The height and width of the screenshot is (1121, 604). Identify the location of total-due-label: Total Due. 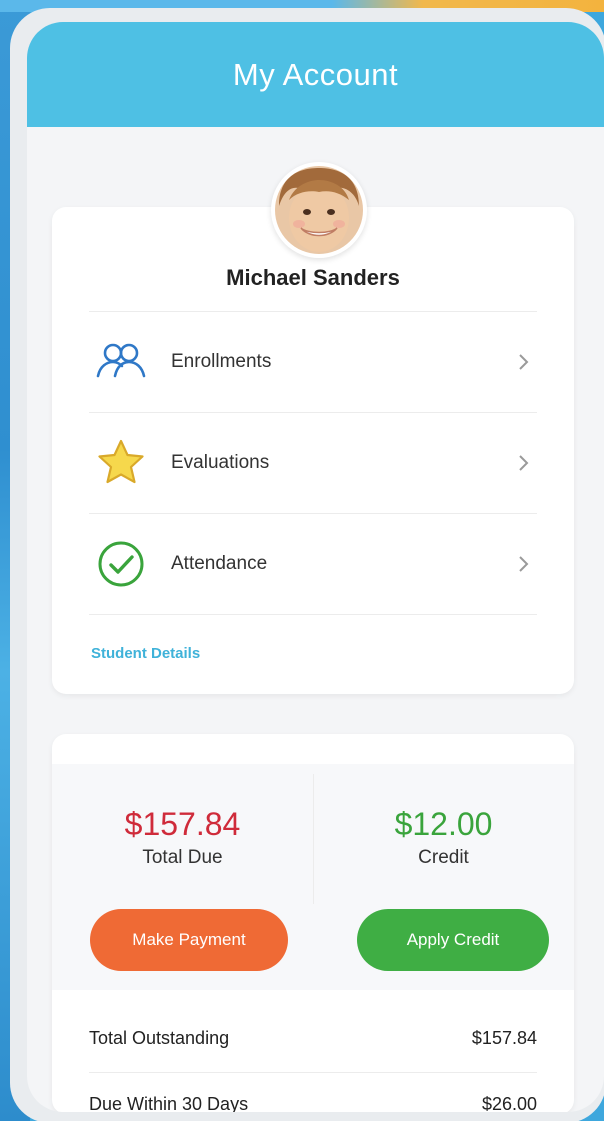
(182, 857).